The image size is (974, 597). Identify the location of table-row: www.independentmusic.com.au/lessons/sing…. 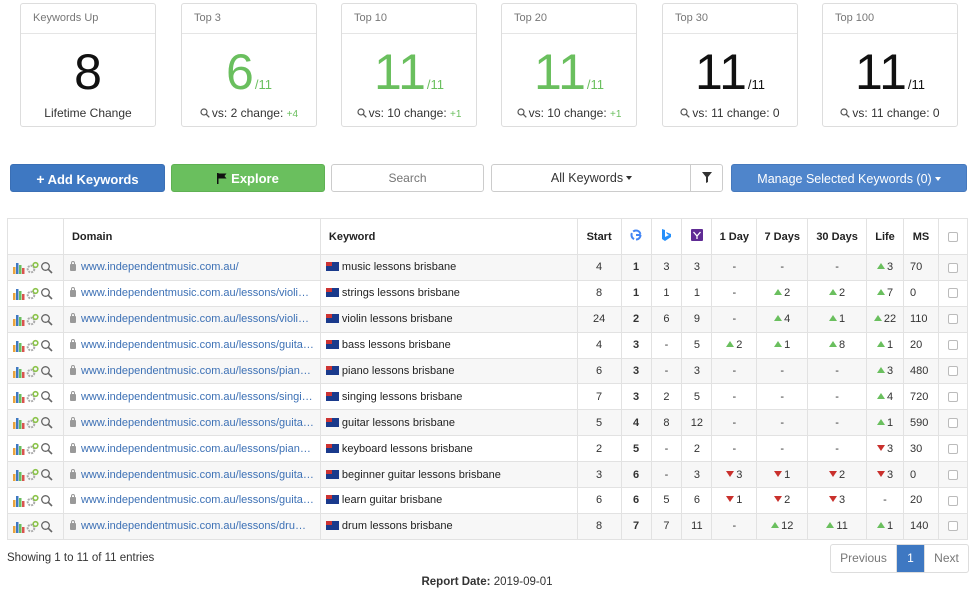
(488, 397).